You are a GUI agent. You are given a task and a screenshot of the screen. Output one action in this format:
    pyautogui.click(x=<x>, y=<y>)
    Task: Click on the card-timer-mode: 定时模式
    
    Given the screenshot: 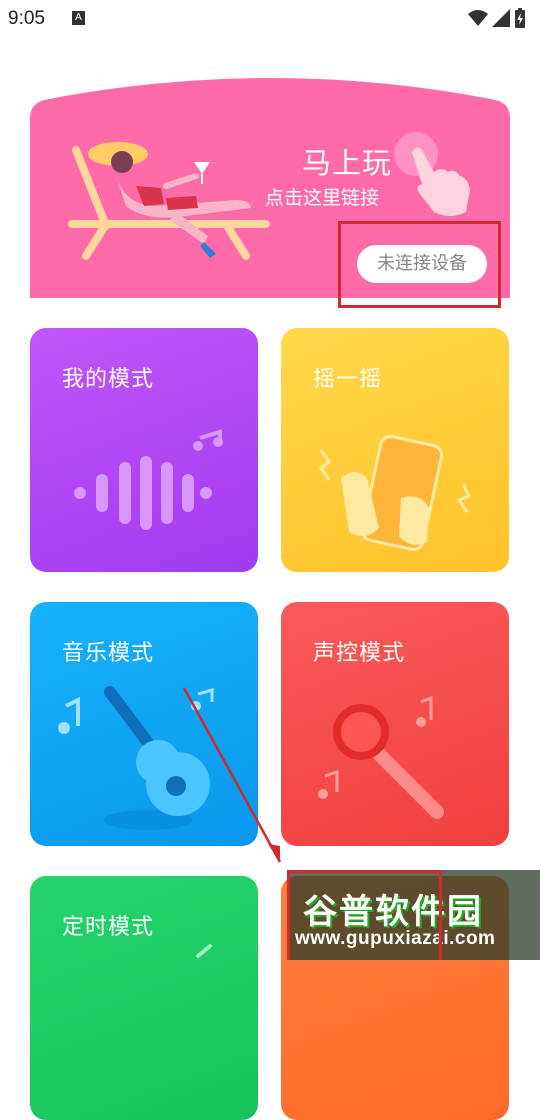 What is the action you would take?
    pyautogui.click(x=144, y=998)
    